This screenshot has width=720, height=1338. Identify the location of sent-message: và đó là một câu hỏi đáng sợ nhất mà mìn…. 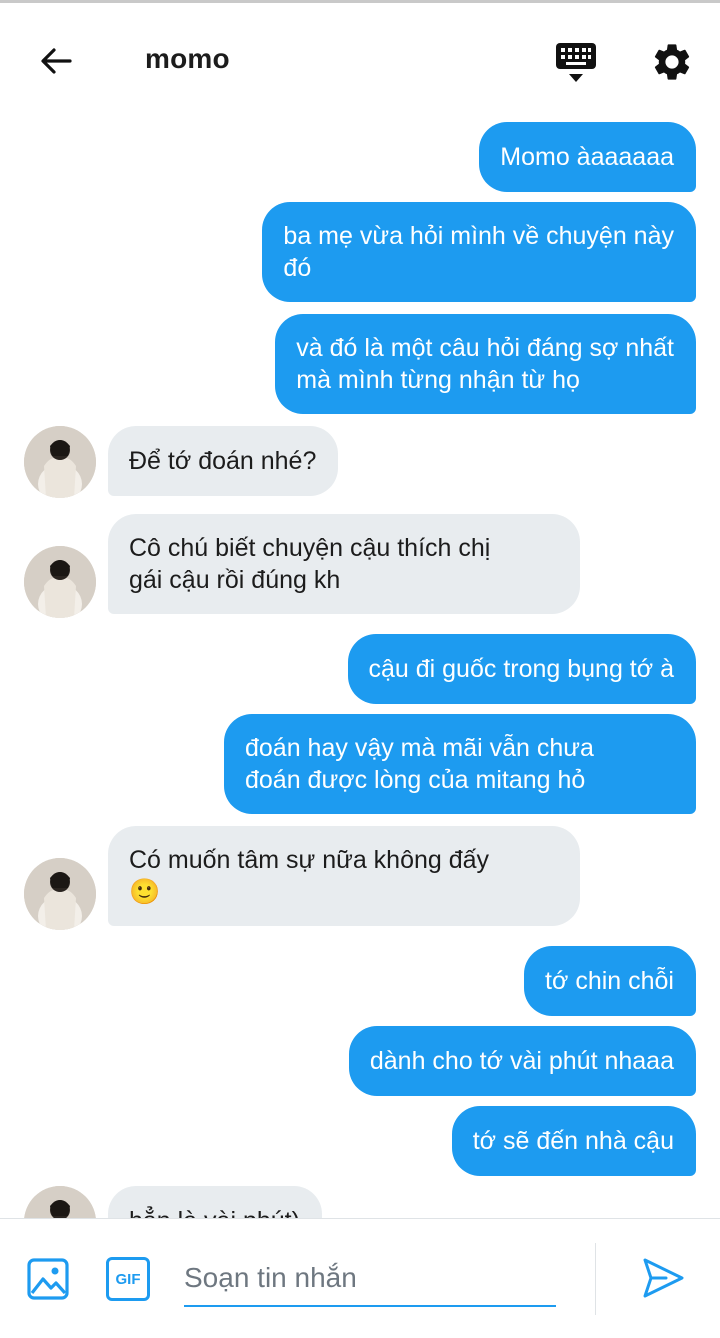
(485, 364).